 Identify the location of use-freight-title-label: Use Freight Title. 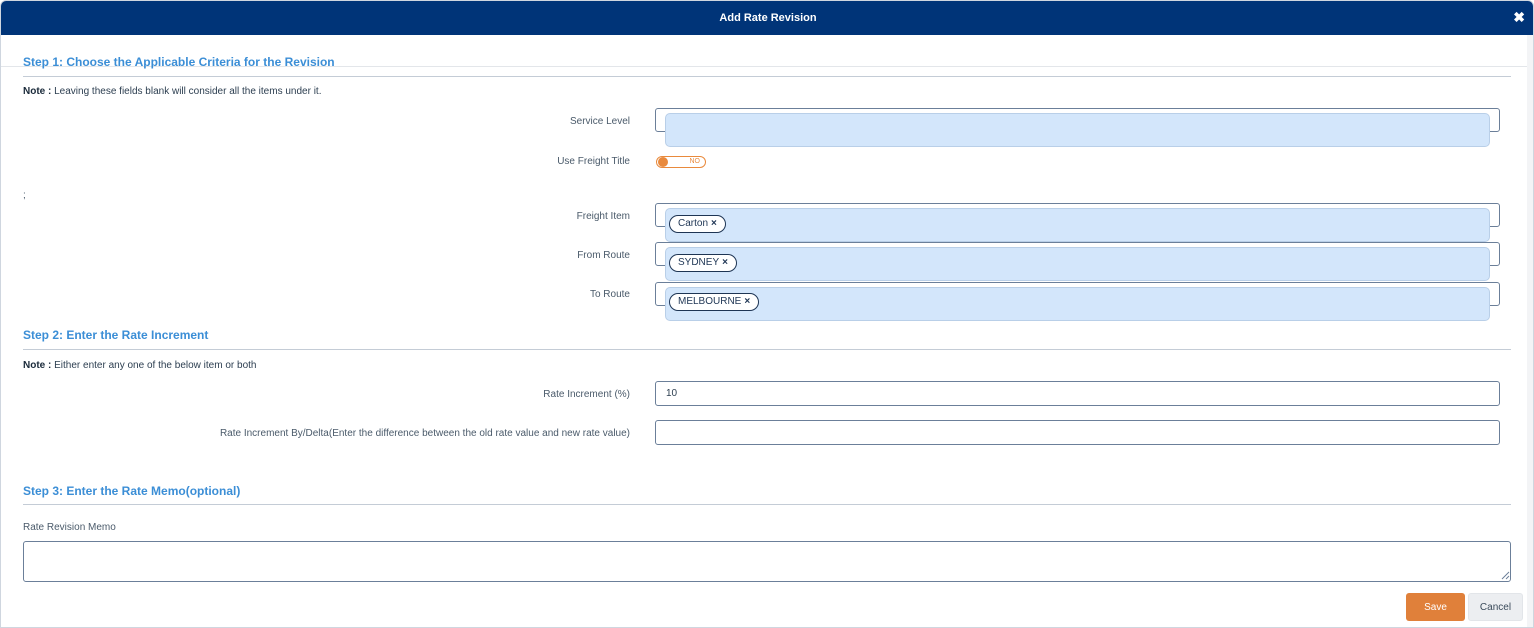
(593, 161).